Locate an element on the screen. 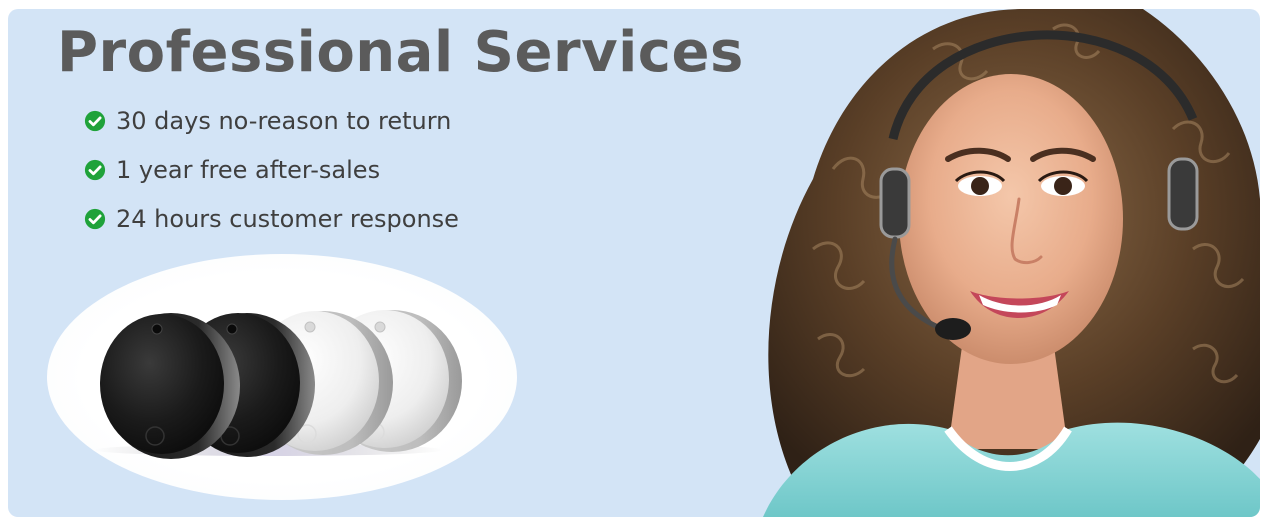  feature-item: 30 days no-reason to return is located at coordinates (271, 120).